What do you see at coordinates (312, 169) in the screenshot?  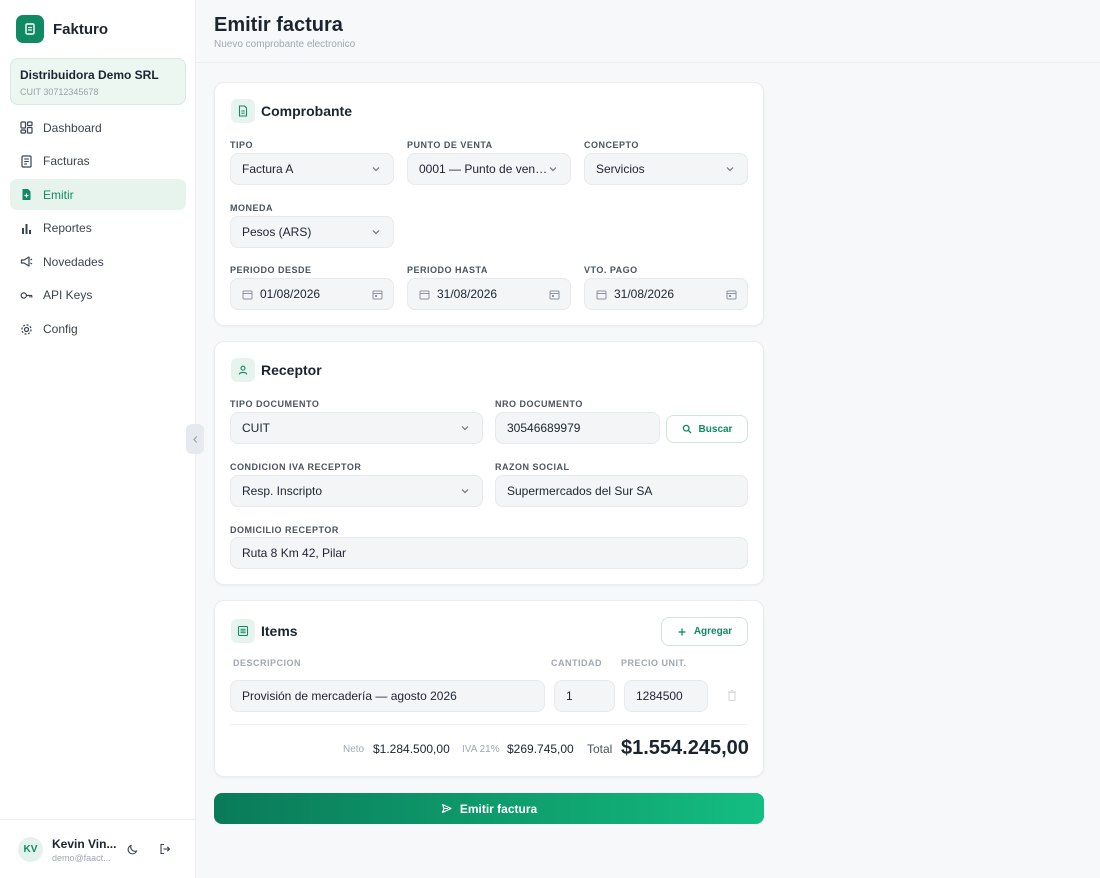 I see `tipo-select: Factura A` at bounding box center [312, 169].